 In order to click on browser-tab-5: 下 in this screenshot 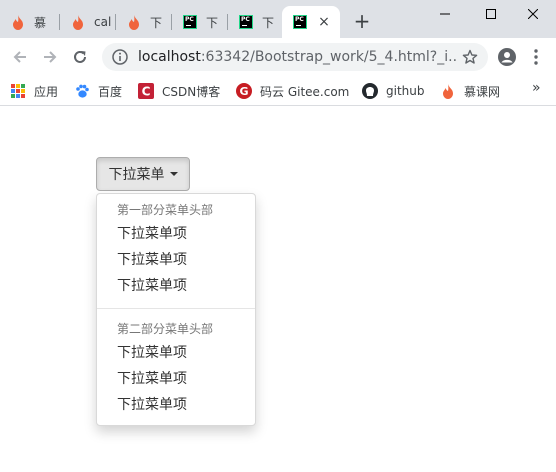, I will do `click(256, 22)`.